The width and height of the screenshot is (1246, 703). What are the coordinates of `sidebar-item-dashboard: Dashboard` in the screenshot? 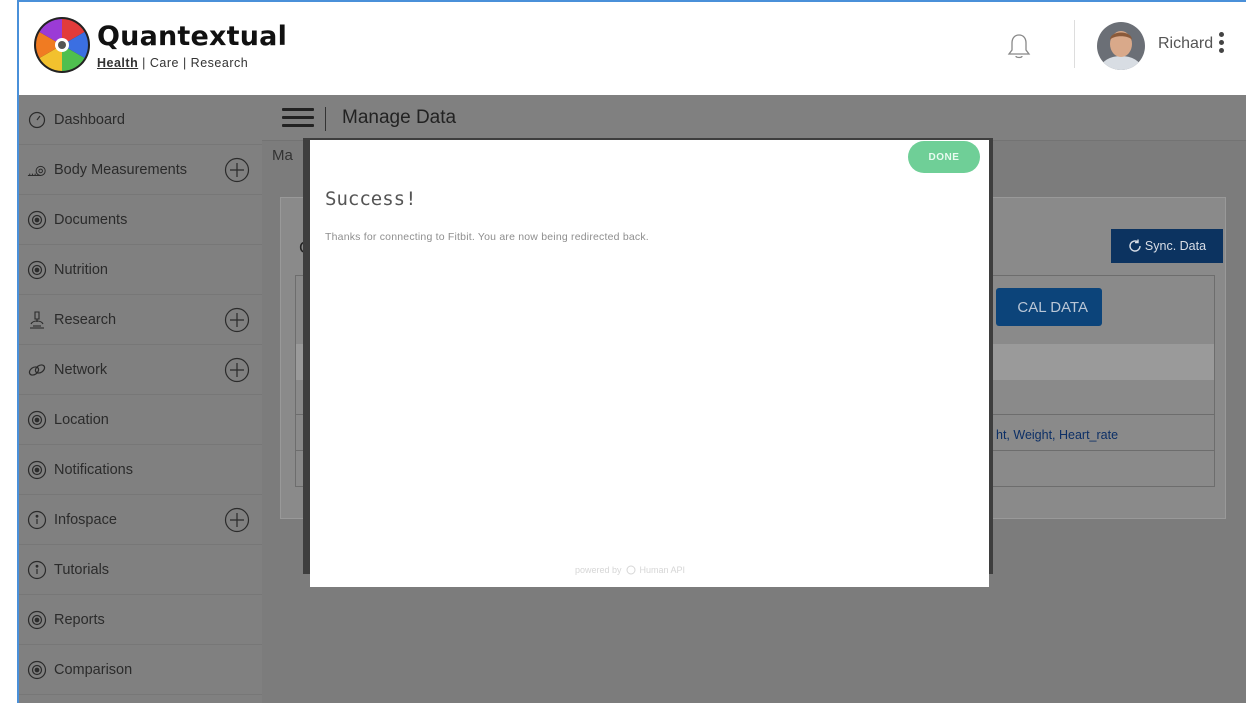 It's located at (140, 120).